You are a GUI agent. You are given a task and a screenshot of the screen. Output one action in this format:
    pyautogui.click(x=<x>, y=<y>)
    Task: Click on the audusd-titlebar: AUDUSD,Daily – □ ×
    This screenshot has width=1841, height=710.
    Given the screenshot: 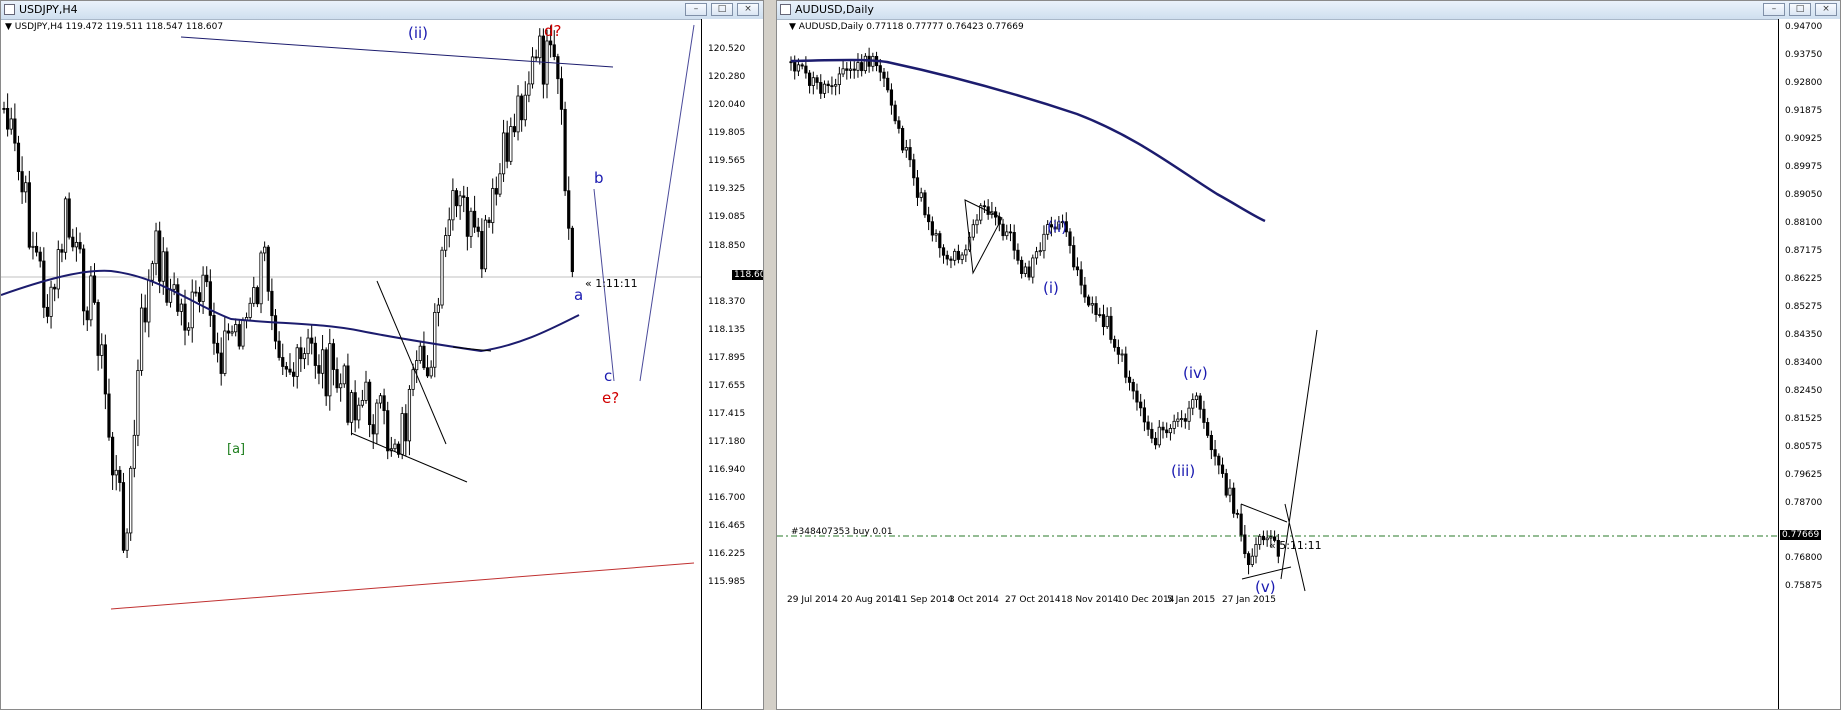 What is the action you would take?
    pyautogui.click(x=1308, y=10)
    